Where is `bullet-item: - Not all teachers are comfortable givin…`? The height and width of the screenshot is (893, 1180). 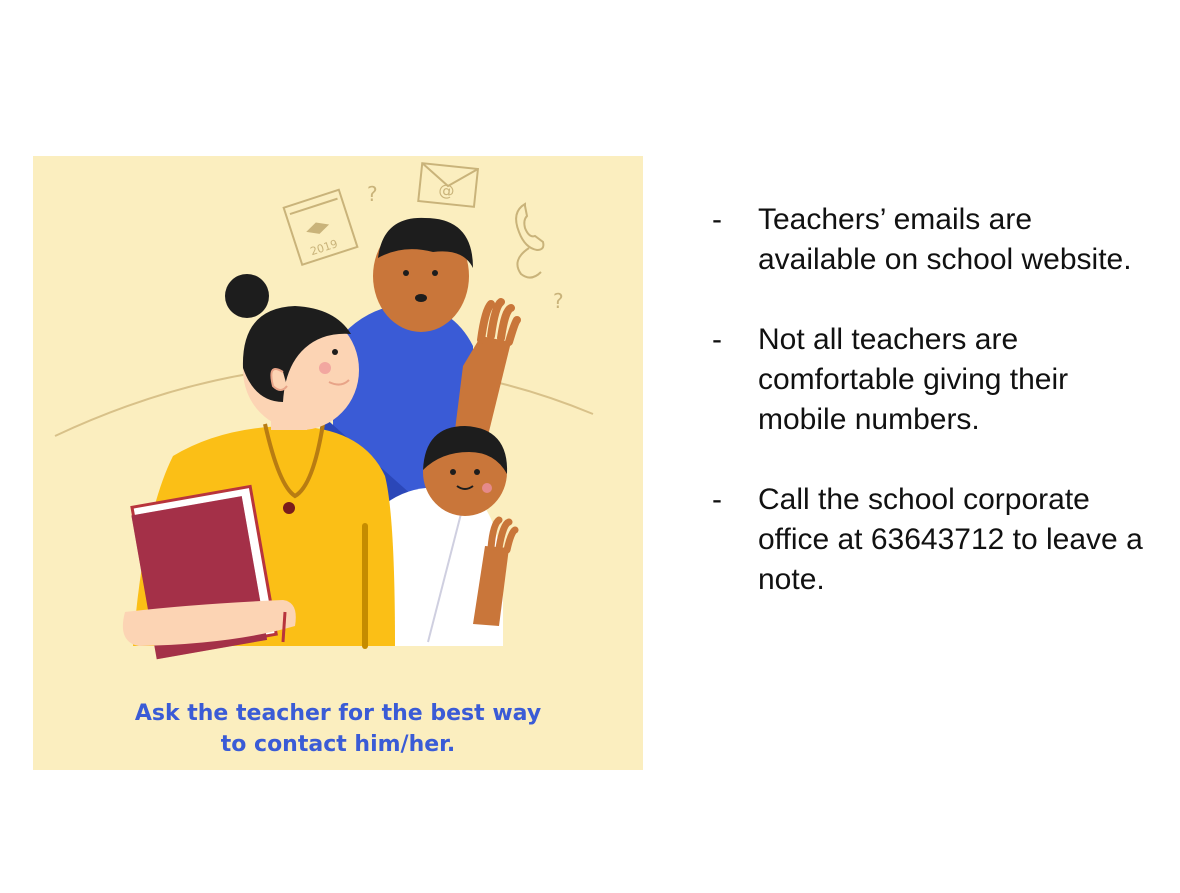 bullet-item: - Not all teachers are comfortable givin… is located at coordinates (932, 380).